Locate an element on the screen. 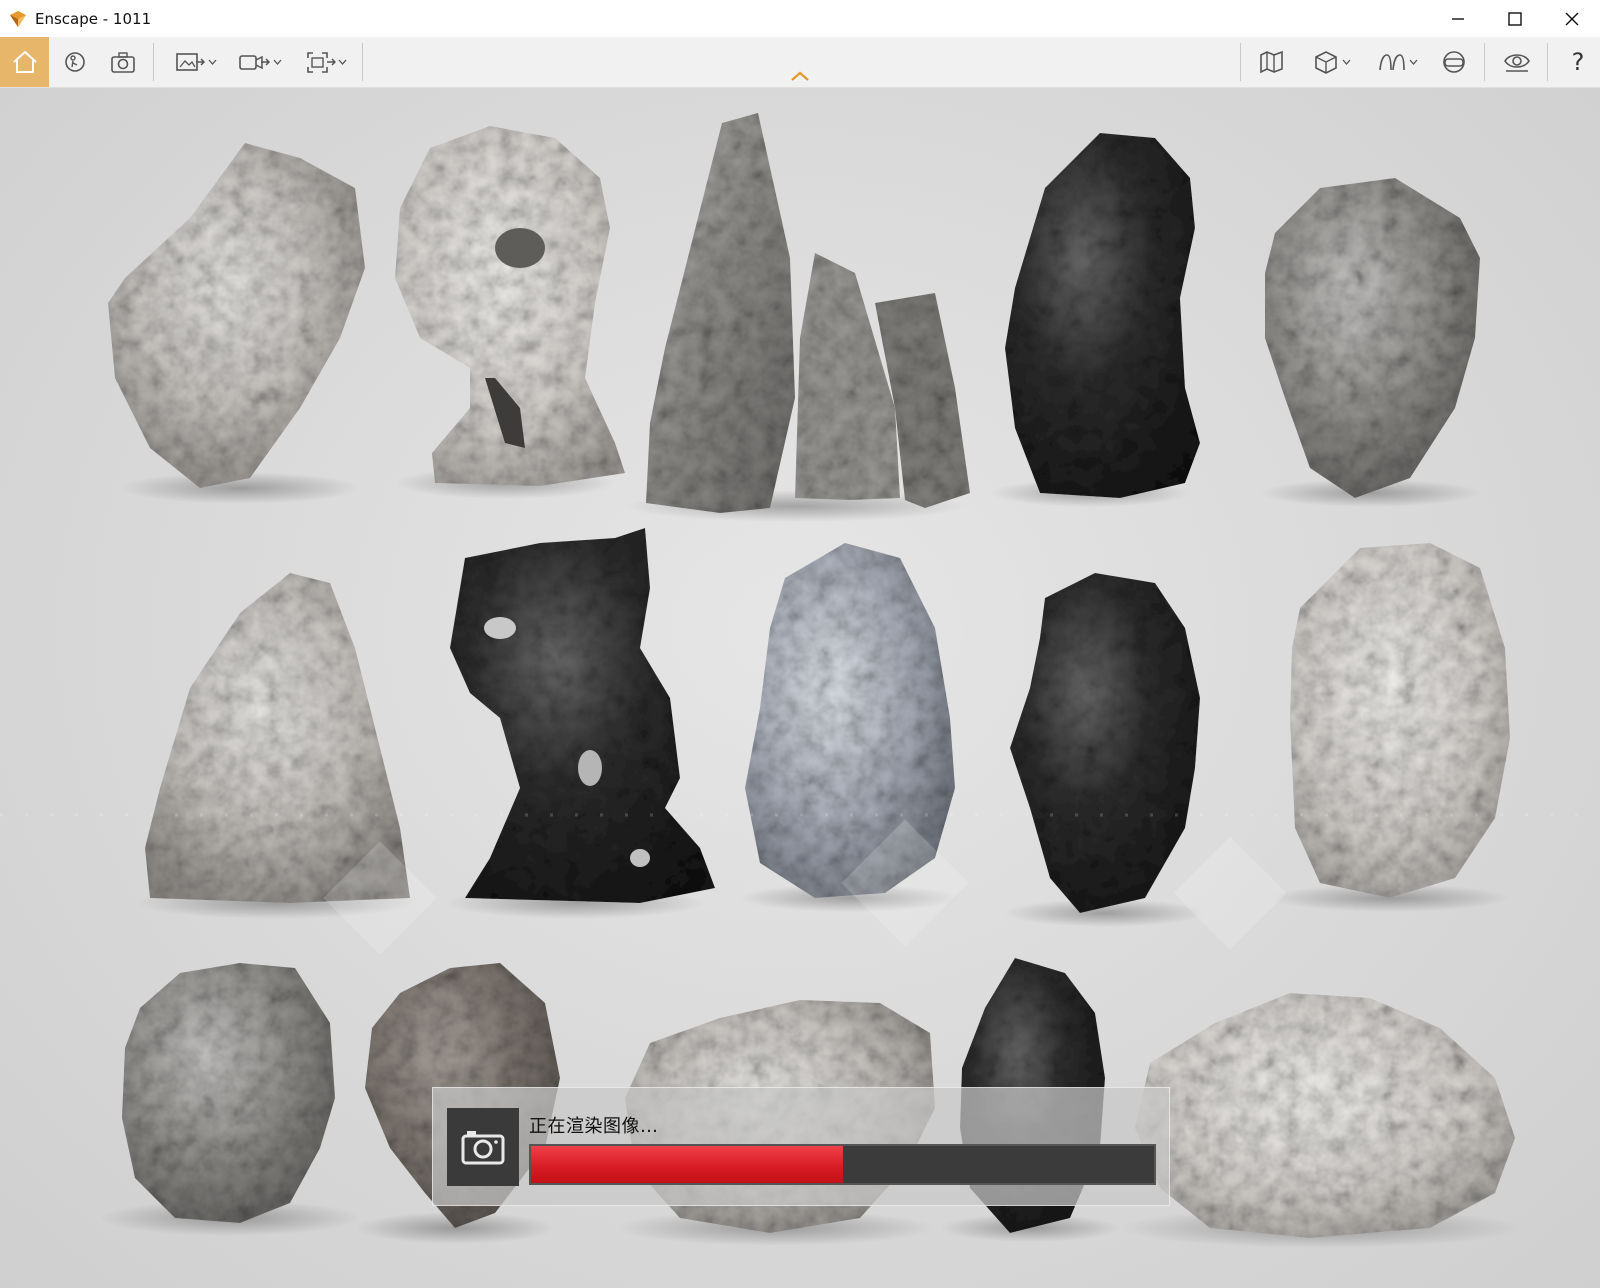 This screenshot has height=1288, width=1600. batch-render-icon is located at coordinates (321, 62).